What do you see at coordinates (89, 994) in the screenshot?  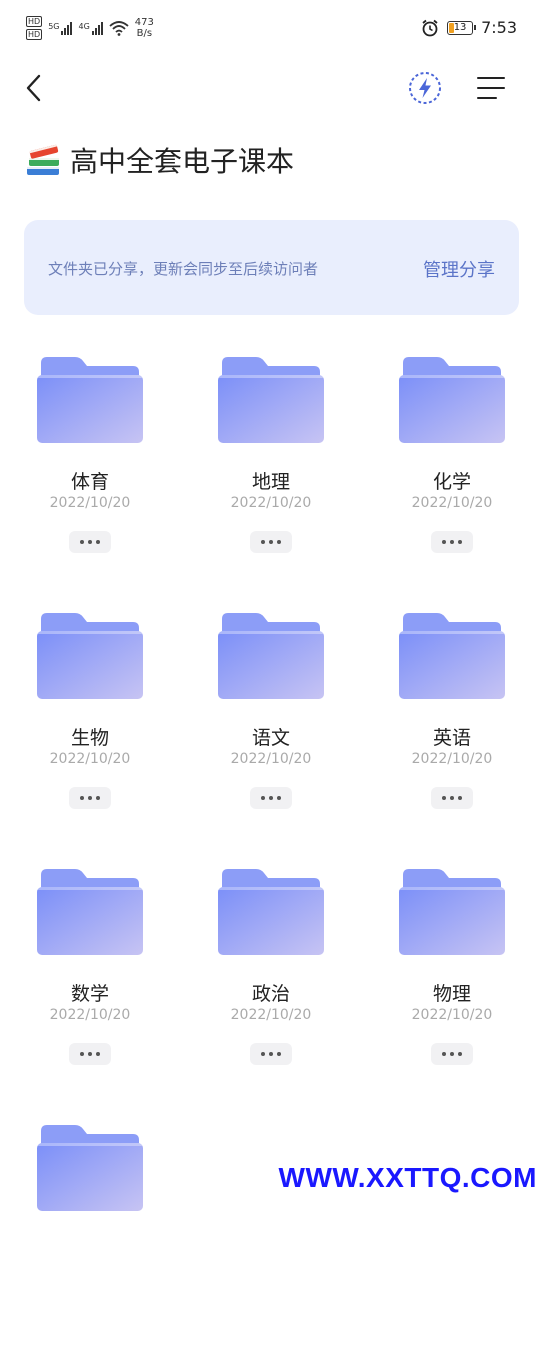 I see `folder-name: 数学` at bounding box center [89, 994].